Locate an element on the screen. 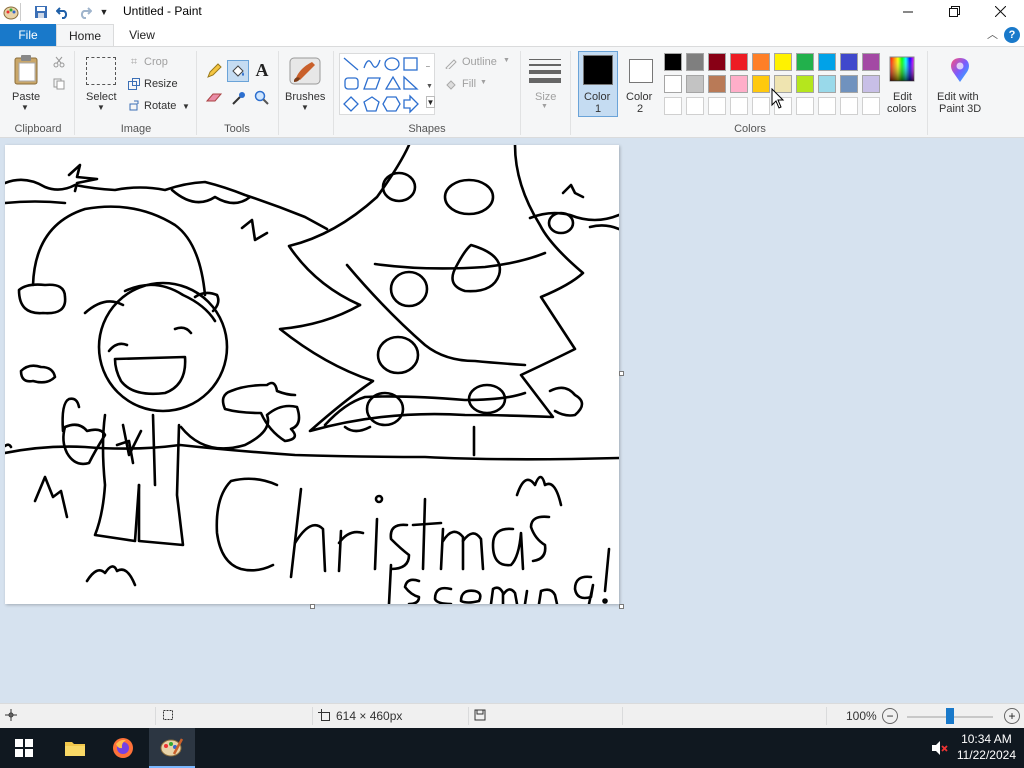  tab-home: Home is located at coordinates (85, 35).